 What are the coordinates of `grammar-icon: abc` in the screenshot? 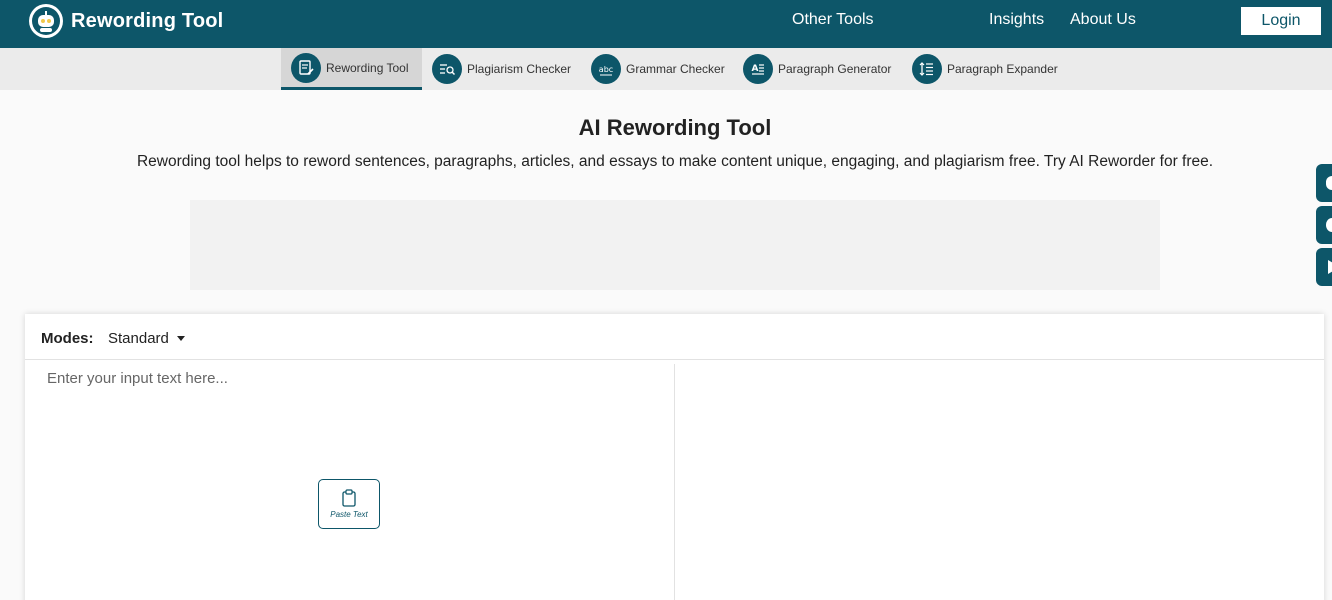 It's located at (606, 69).